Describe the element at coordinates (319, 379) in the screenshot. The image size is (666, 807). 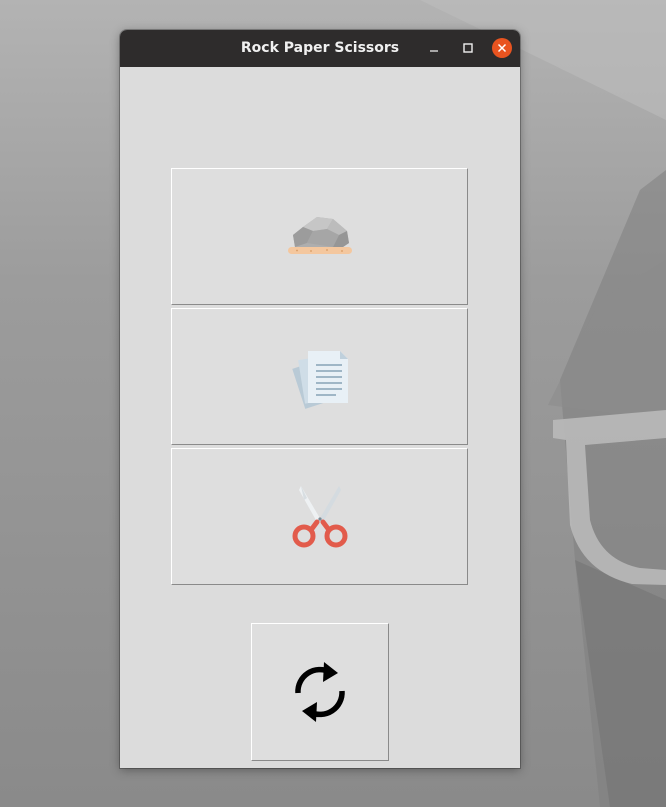
I see `paper-icon` at that location.